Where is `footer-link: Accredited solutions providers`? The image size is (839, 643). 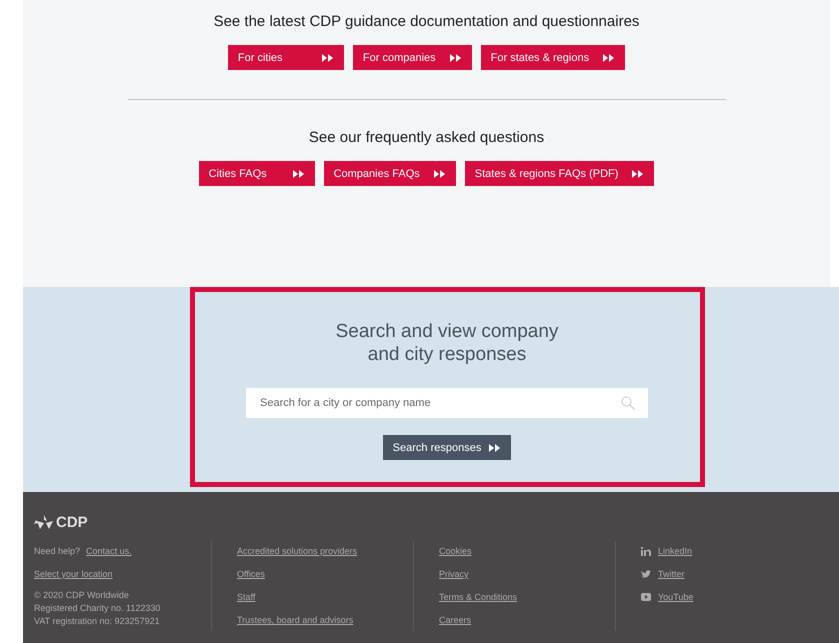 footer-link: Accredited solutions providers is located at coordinates (297, 551).